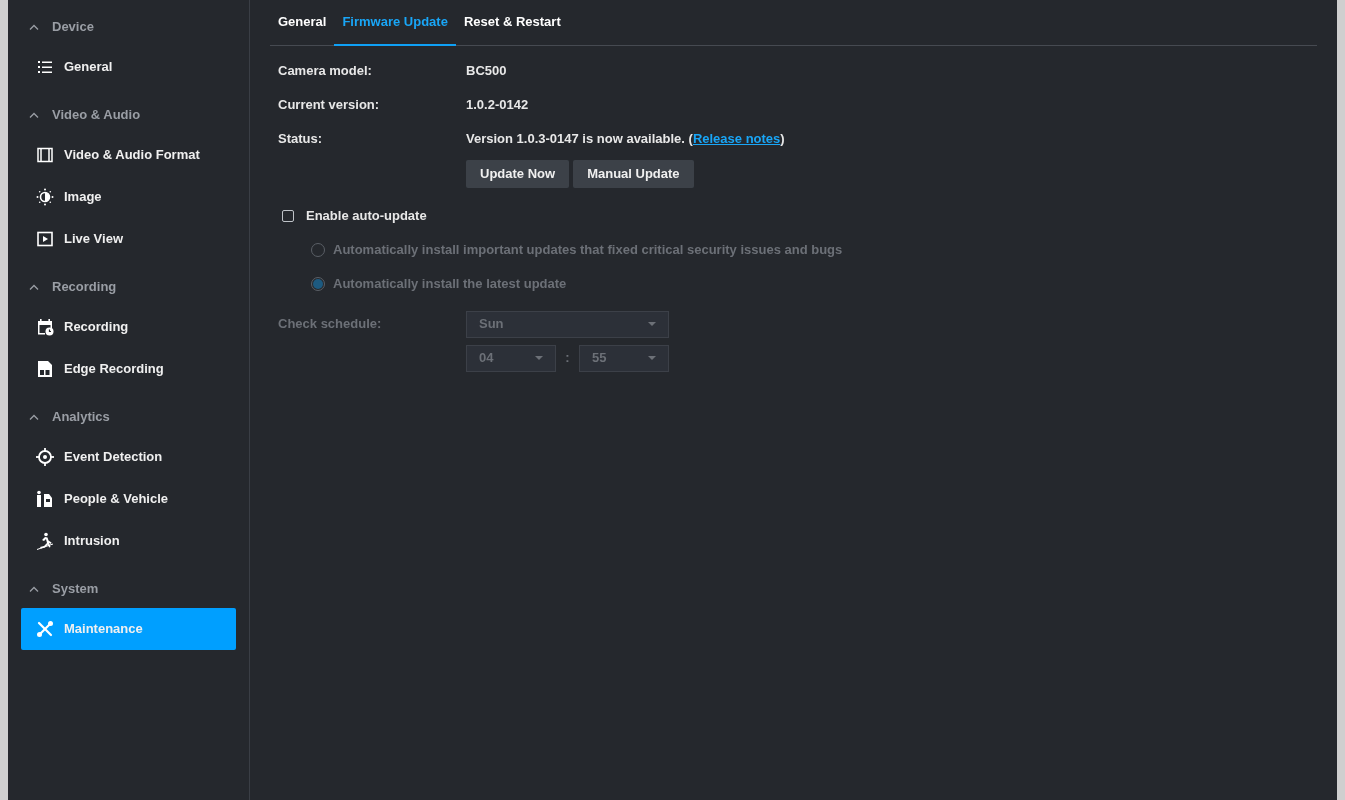 The height and width of the screenshot is (800, 1345). I want to click on sd-card-icon, so click(45, 369).